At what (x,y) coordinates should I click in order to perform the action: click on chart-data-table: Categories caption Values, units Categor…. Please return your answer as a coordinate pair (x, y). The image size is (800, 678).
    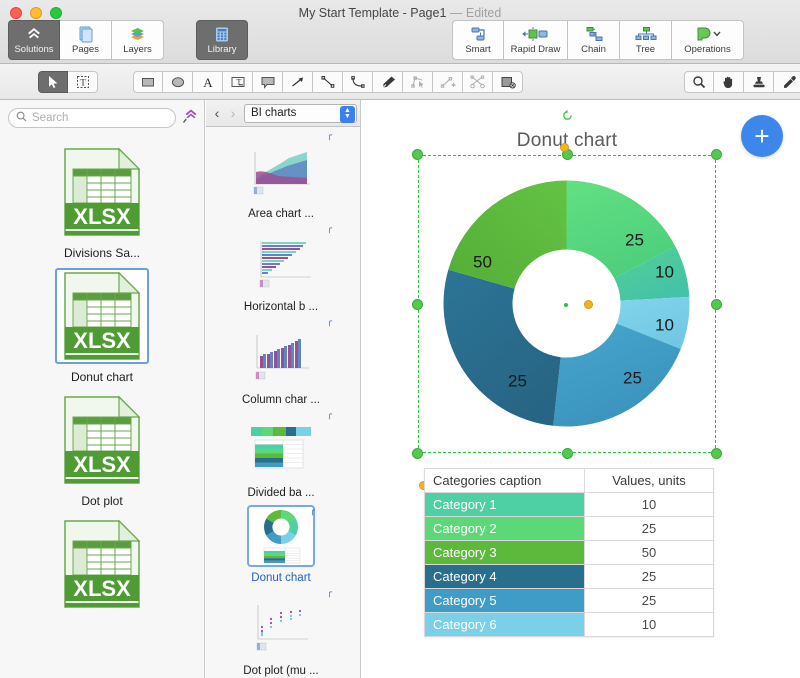
    Looking at the image, I should click on (569, 552).